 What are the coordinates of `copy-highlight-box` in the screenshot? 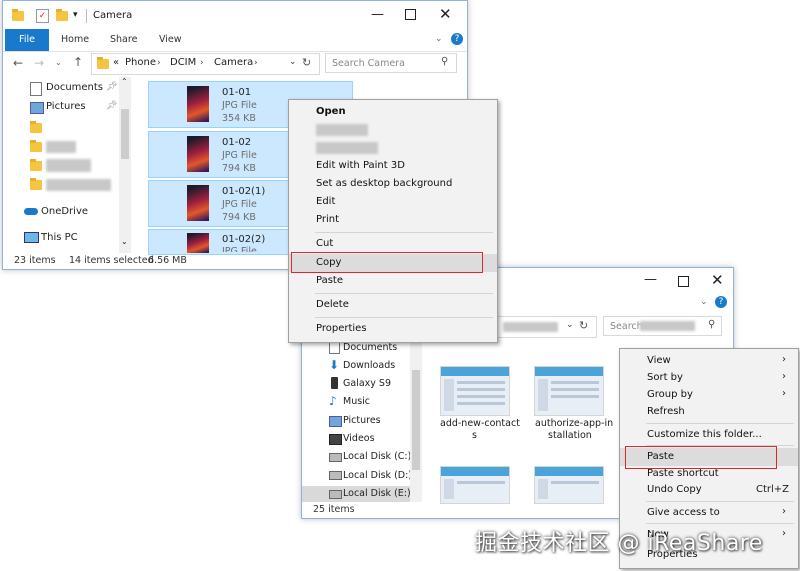 It's located at (387, 262).